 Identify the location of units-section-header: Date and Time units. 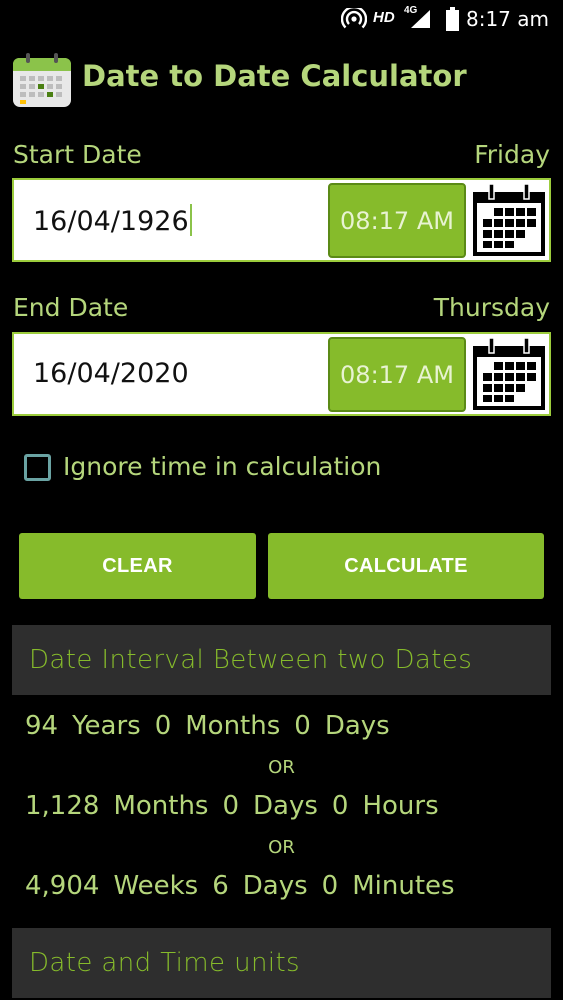
(281, 963).